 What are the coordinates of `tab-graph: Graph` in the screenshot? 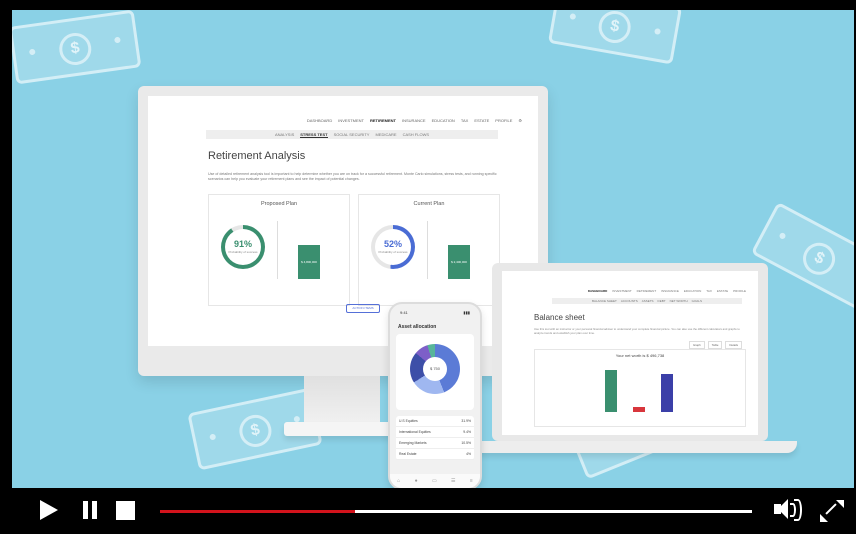 It's located at (696, 345).